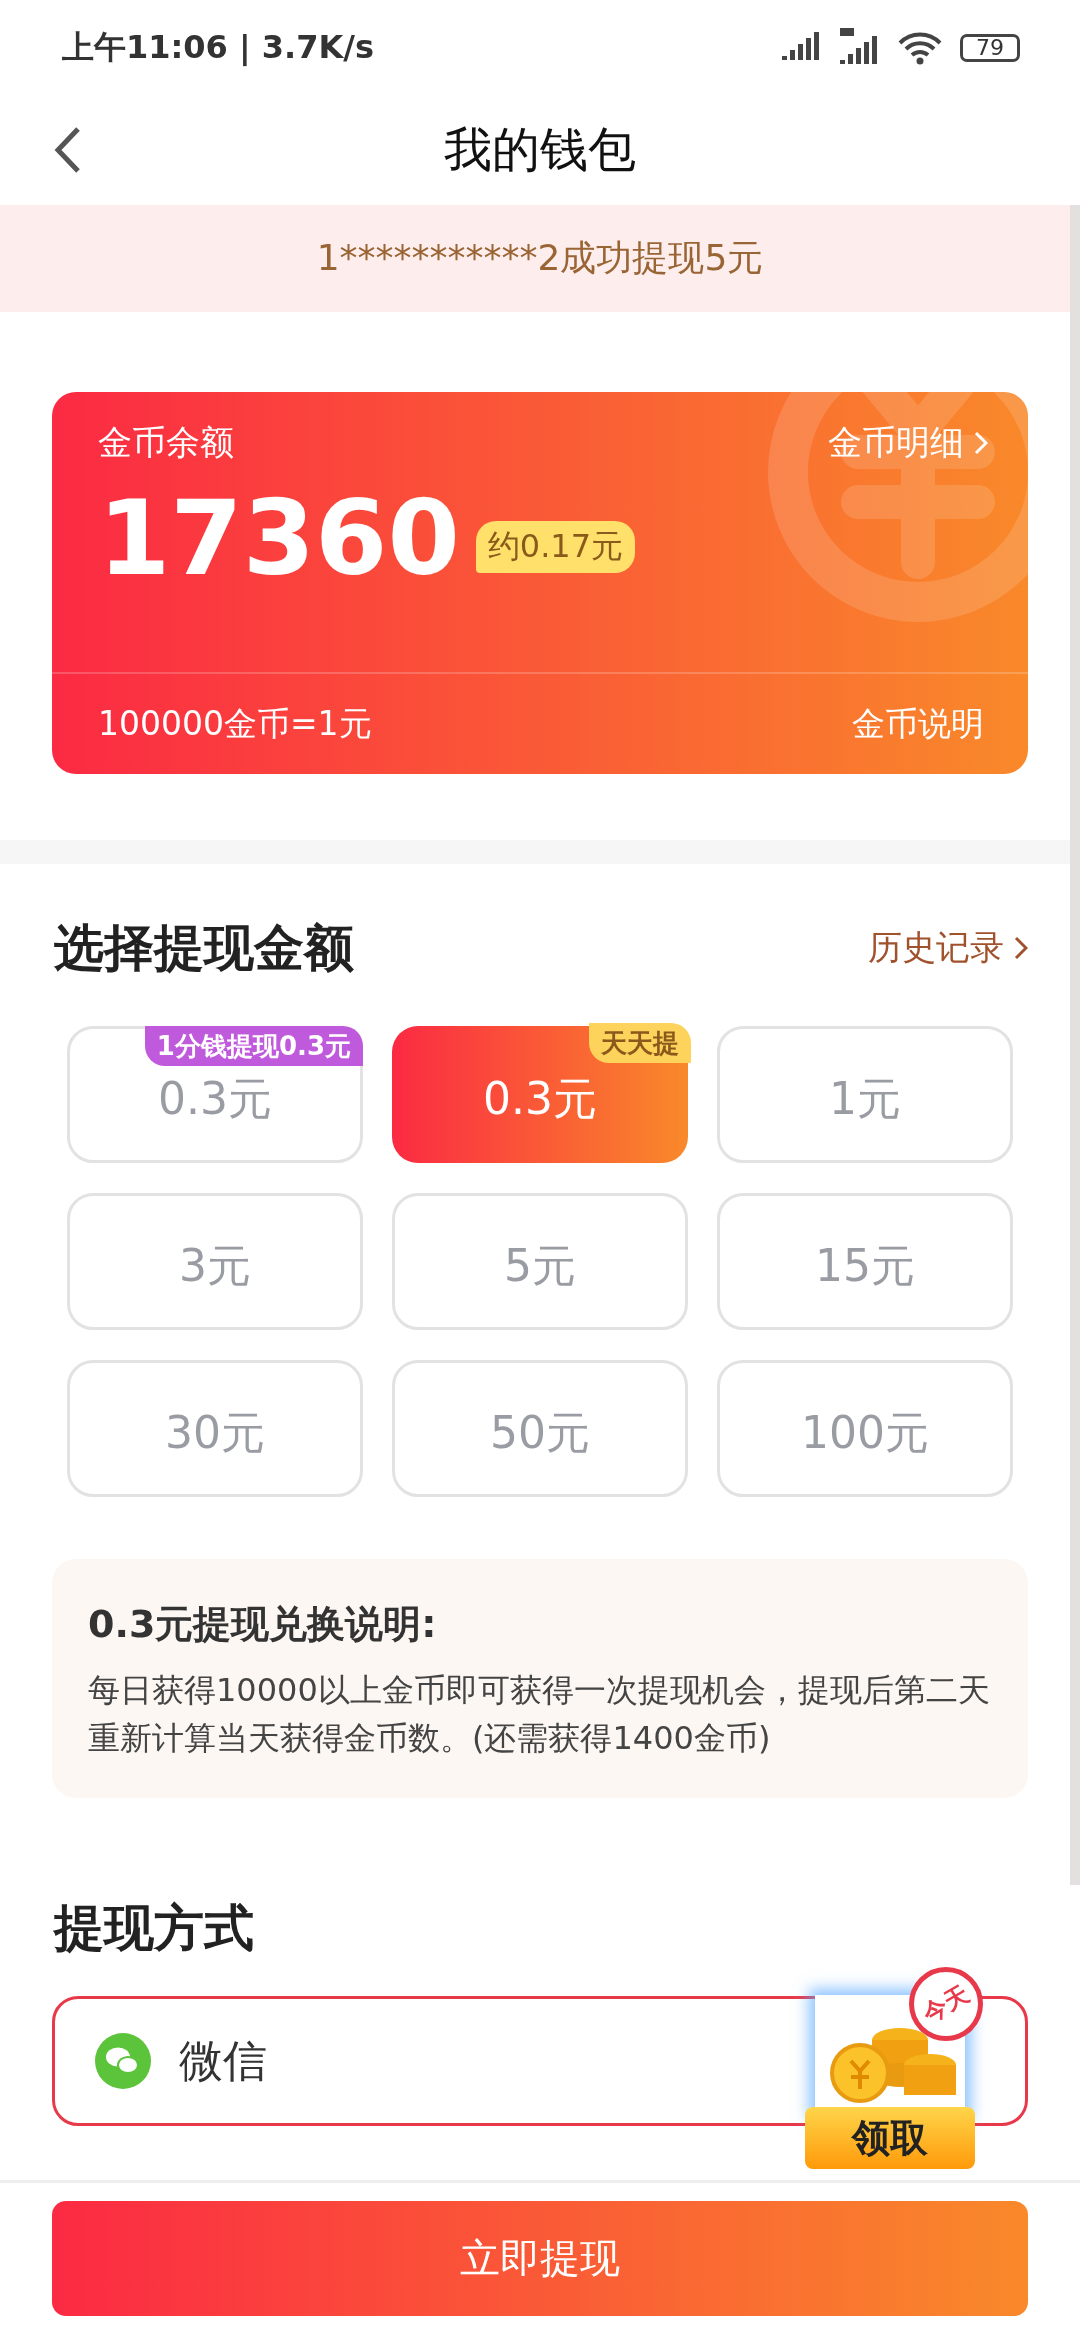 Image resolution: width=1080 pixels, height=2340 pixels. What do you see at coordinates (640, 1043) in the screenshot?
I see `option-tag: 天天提` at bounding box center [640, 1043].